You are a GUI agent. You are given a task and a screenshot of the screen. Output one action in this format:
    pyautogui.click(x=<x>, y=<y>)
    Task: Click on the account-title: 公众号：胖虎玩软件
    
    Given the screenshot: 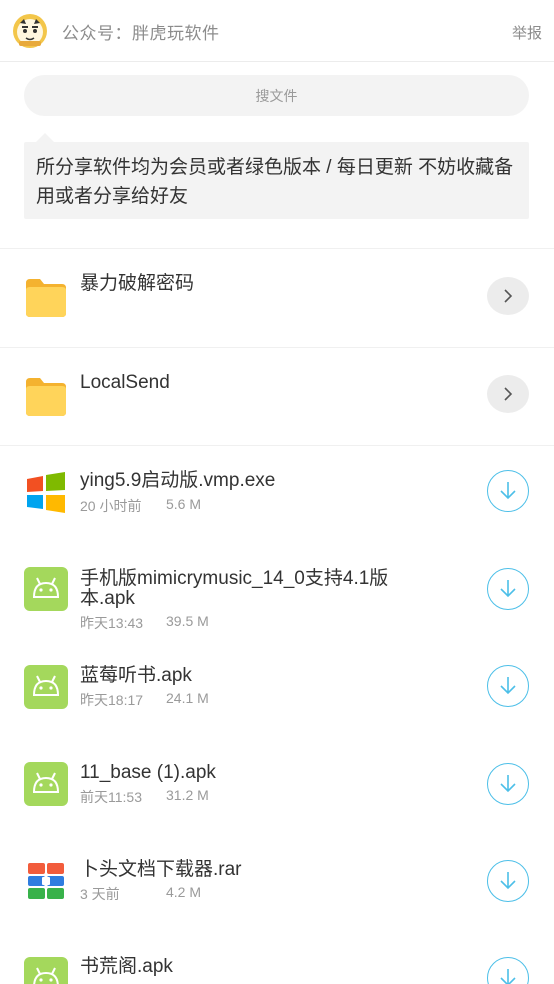 What is the action you would take?
    pyautogui.click(x=141, y=33)
    